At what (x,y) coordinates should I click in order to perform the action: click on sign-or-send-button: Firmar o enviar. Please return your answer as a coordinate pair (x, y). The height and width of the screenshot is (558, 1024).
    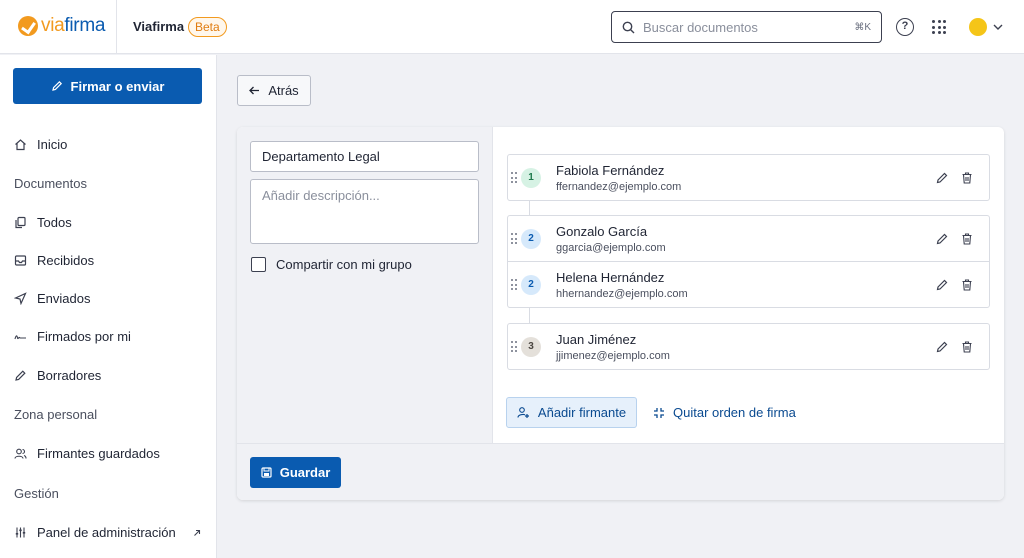
    Looking at the image, I should click on (107, 86).